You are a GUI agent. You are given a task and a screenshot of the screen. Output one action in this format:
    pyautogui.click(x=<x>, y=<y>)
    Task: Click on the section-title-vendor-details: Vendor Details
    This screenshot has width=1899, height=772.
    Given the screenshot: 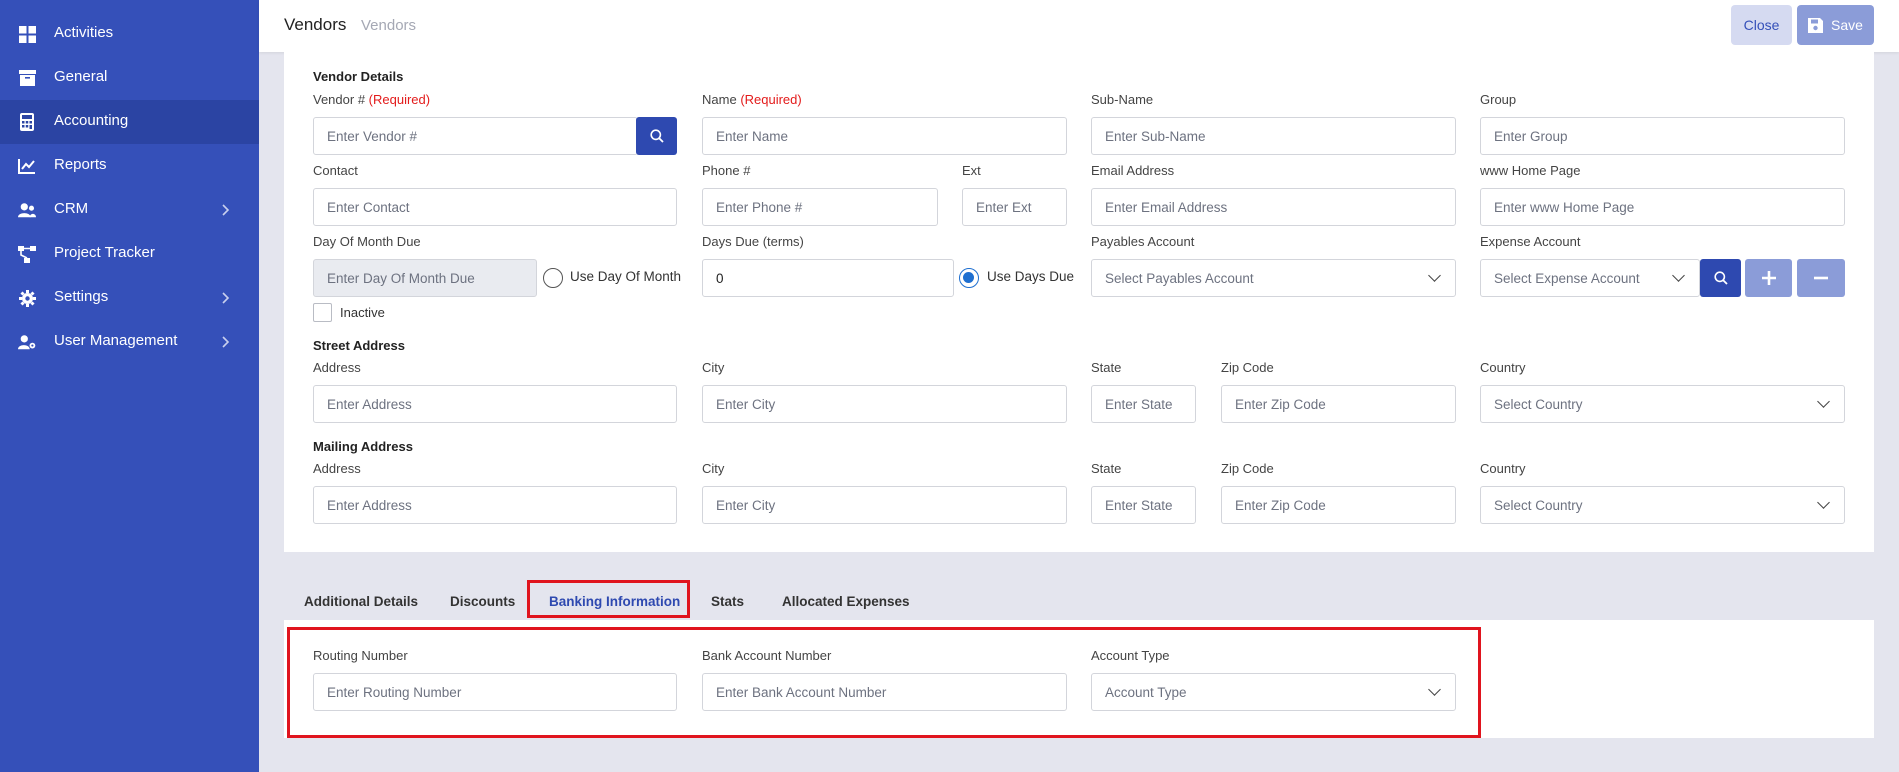 What is the action you would take?
    pyautogui.click(x=358, y=76)
    